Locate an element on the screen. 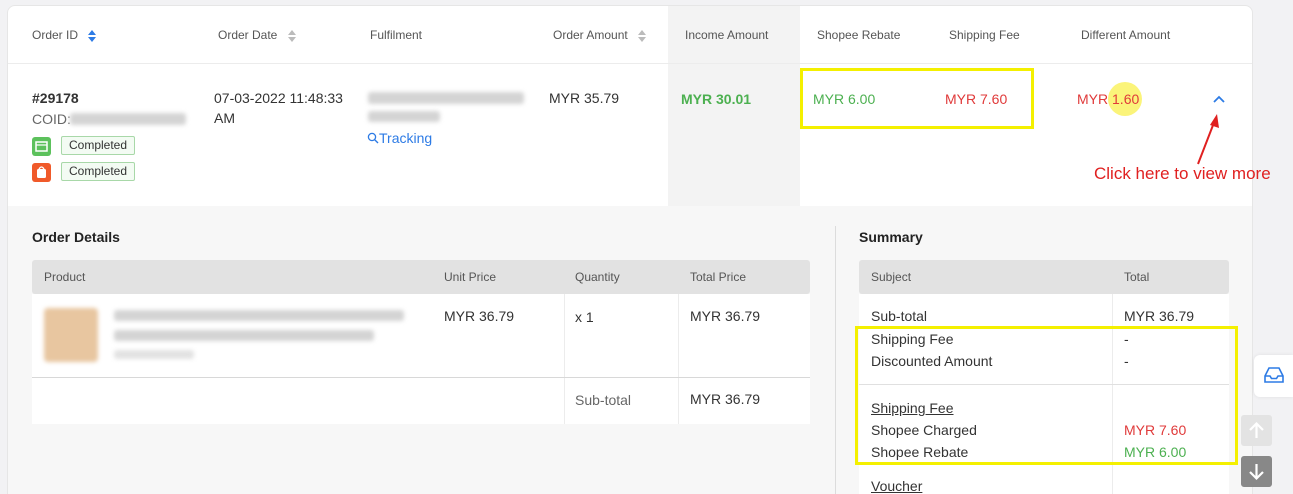 This screenshot has width=1293, height=494. th-total-price: Total Price is located at coordinates (718, 277).